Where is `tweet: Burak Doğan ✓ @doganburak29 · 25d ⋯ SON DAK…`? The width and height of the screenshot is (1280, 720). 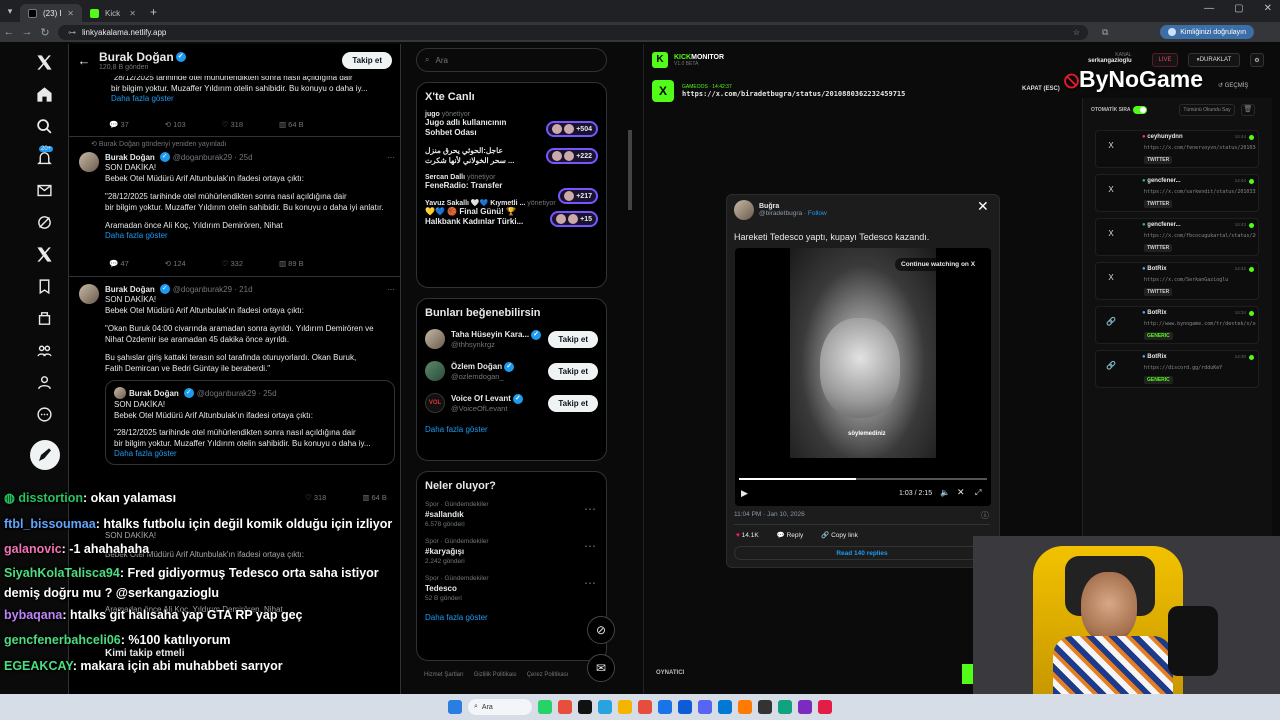
tweet: Burak Doğan ✓ @doganburak29 · 25d ⋯ SON DAK… is located at coordinates (250, 196).